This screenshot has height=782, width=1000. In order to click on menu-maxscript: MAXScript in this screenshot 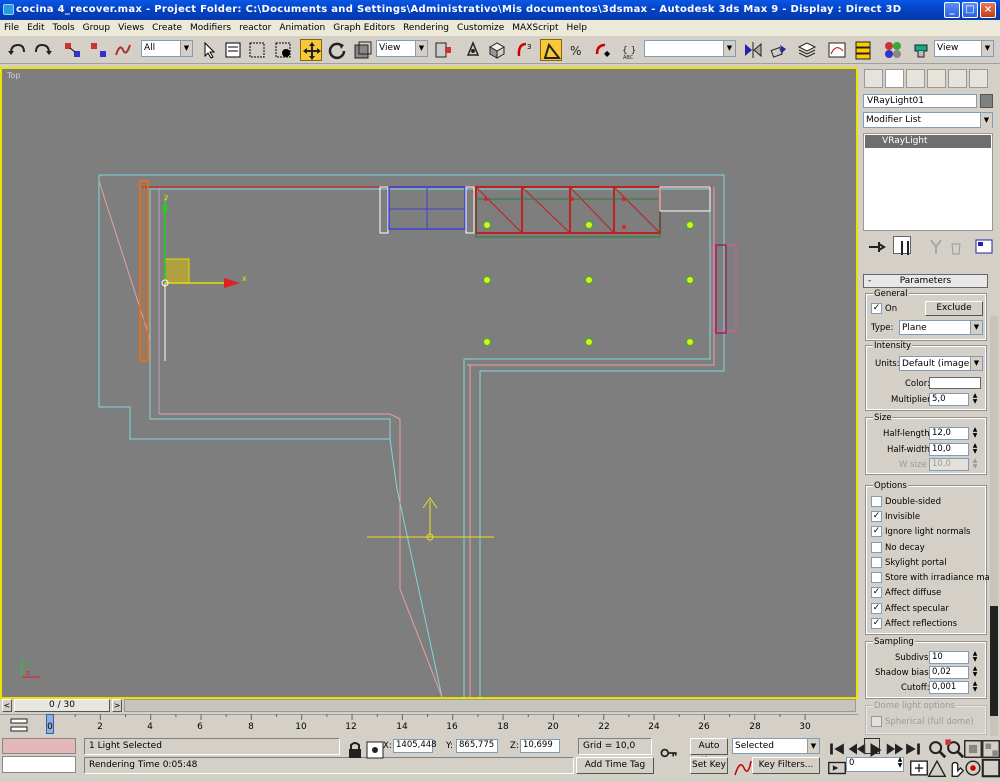, I will do `click(535, 28)`.